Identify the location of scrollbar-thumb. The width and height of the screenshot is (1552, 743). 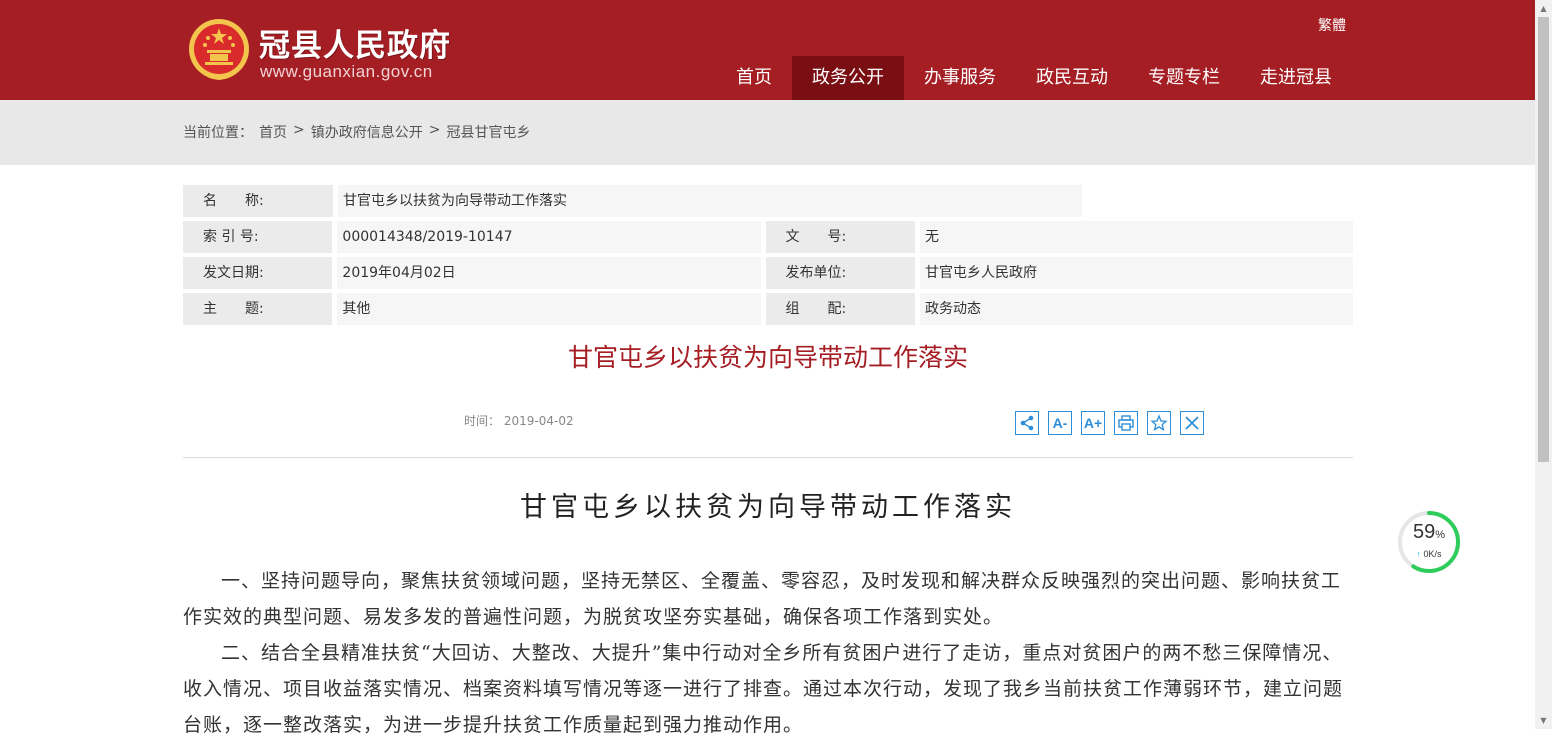
(1543, 239).